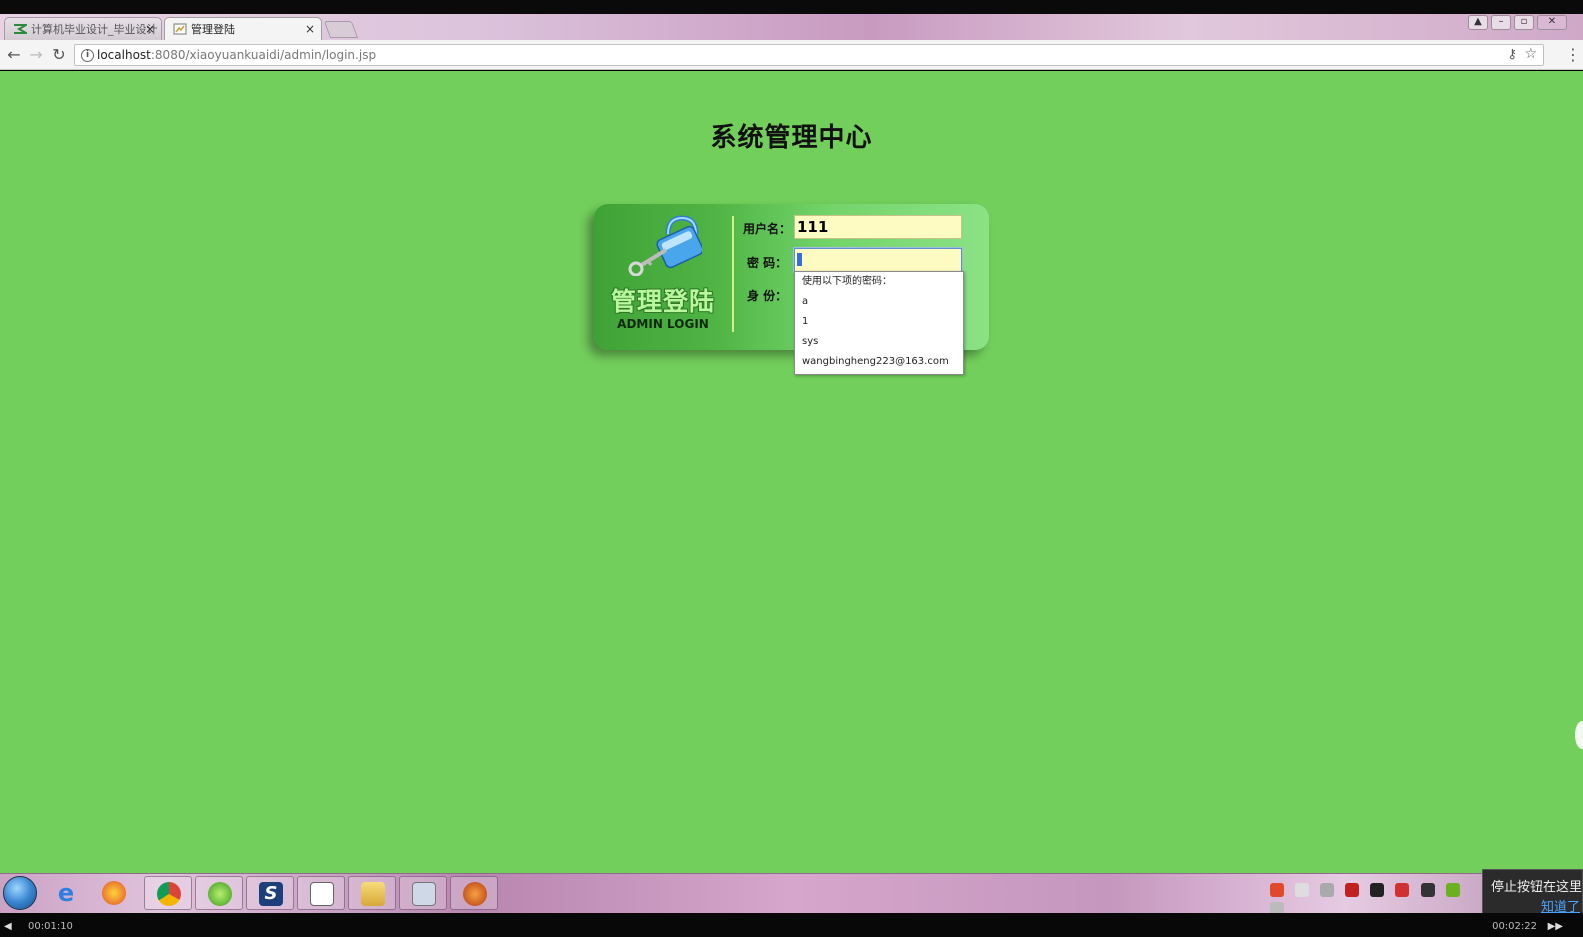 Image resolution: width=1583 pixels, height=937 pixels. I want to click on taskbar-chart-app, so click(321, 893).